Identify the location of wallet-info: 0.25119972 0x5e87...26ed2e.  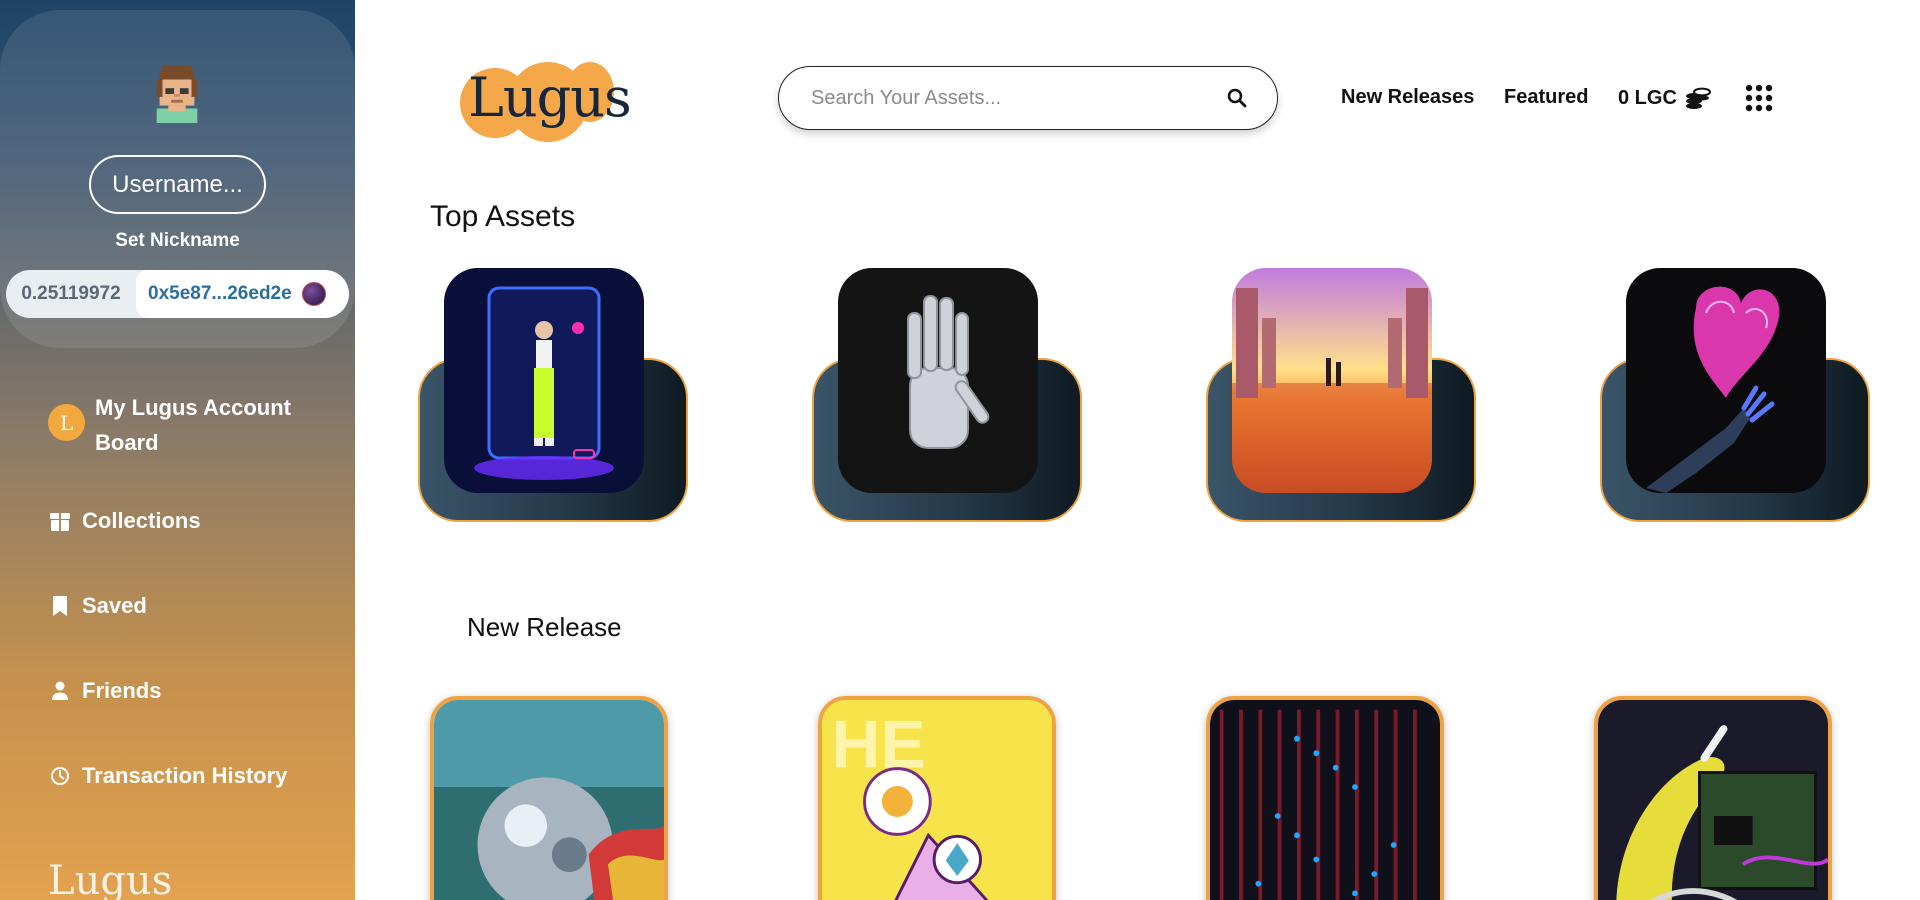
(177, 294).